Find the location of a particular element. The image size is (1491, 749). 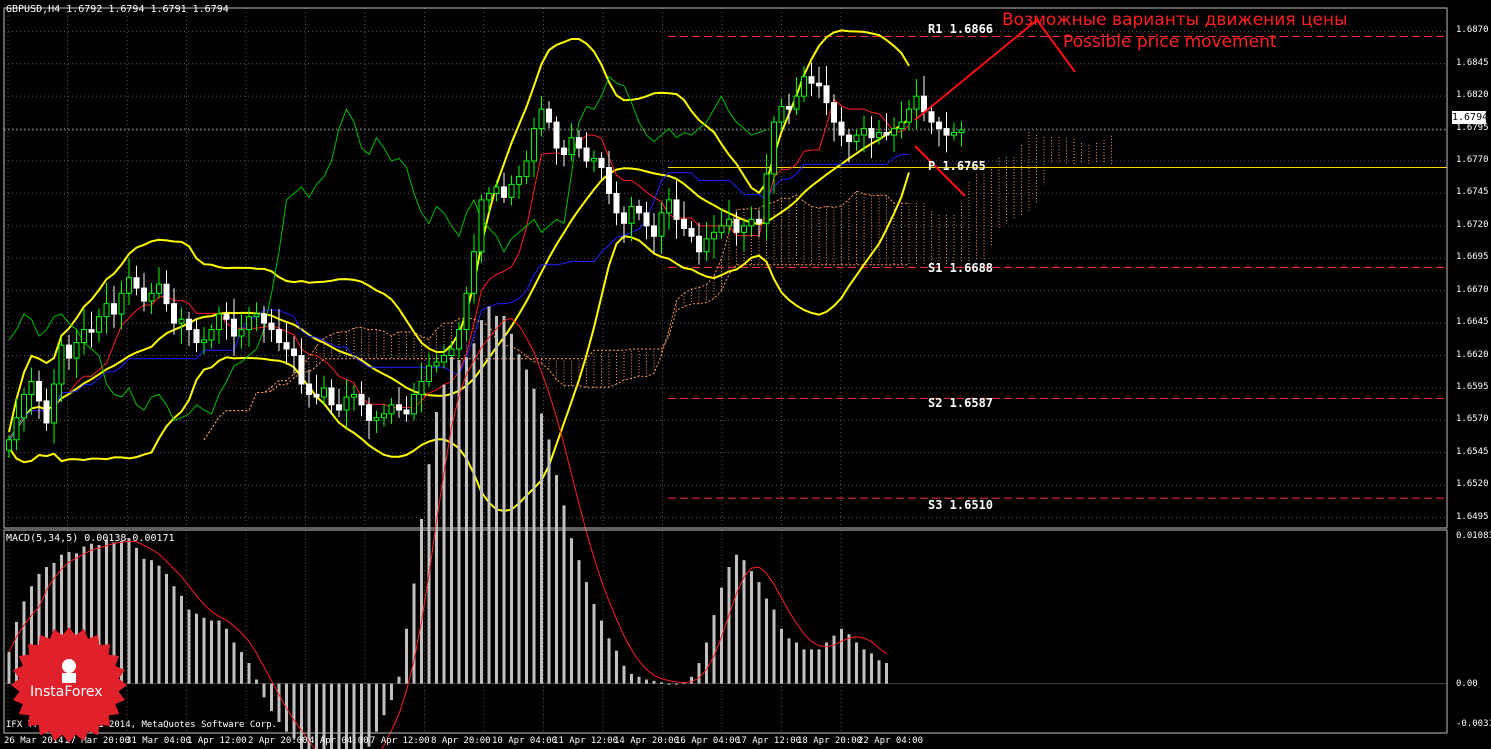

x-tick-label: 22 Apr 04:00 is located at coordinates (891, 741).